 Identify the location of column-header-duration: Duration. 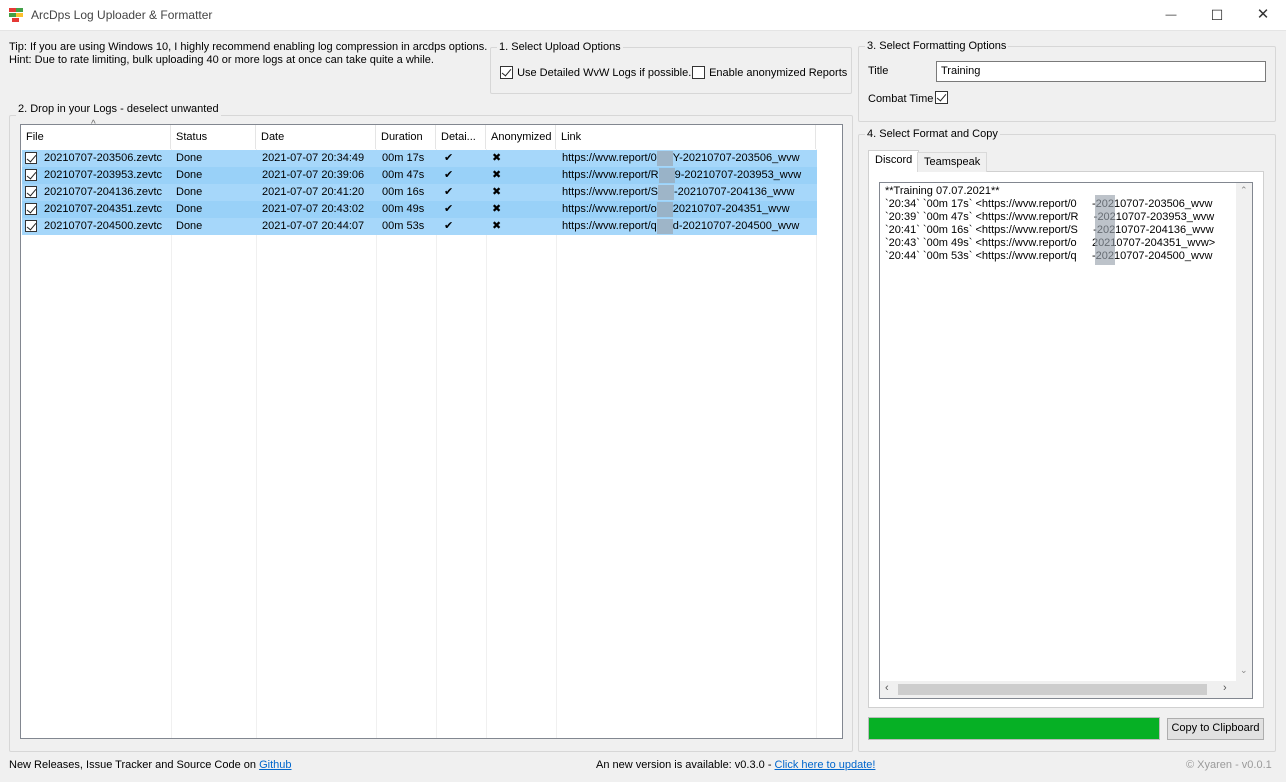
(406, 137).